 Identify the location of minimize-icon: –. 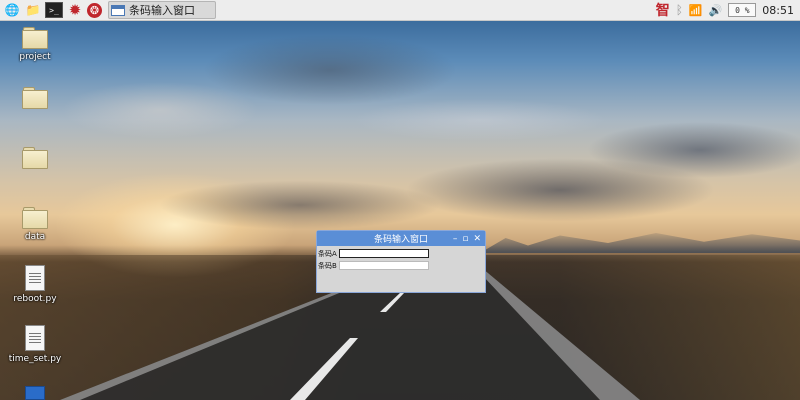
(455, 239).